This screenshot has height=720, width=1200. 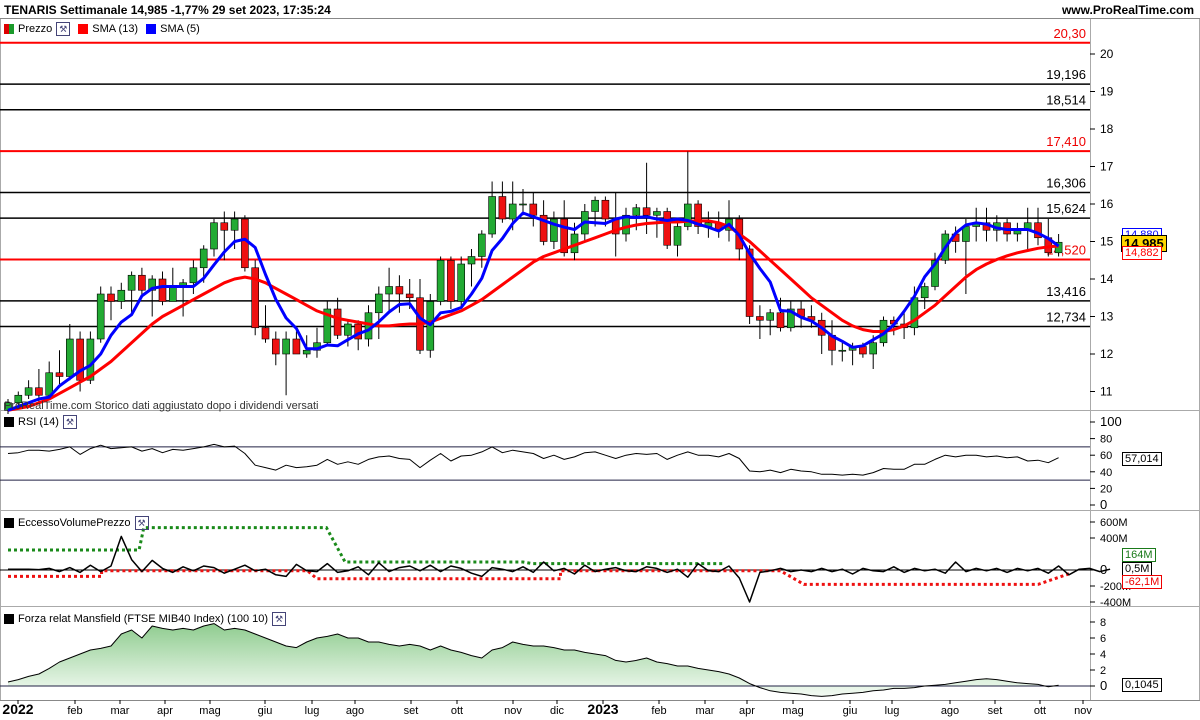 I want to click on legend-sma5-label: SMA (5), so click(x=180, y=29).